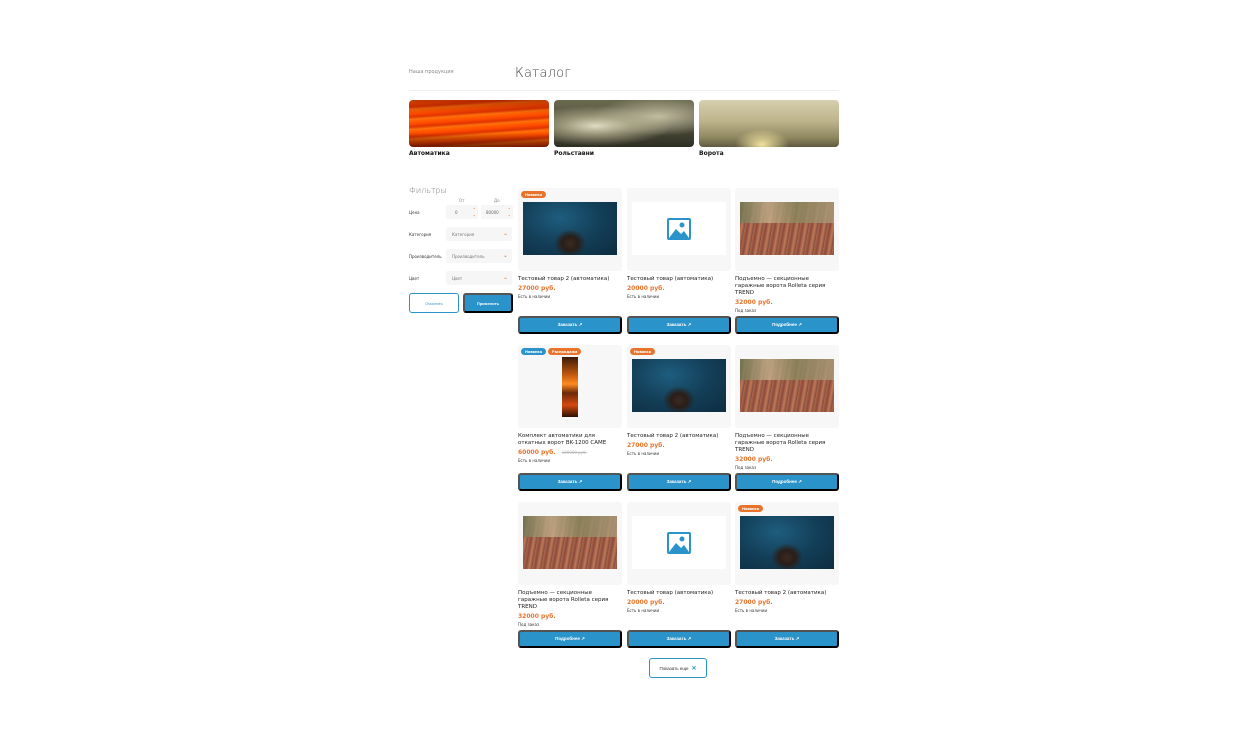 Image resolution: width=1250 pixels, height=750 pixels. I want to click on product-price-row: 27000 руб., so click(679, 445).